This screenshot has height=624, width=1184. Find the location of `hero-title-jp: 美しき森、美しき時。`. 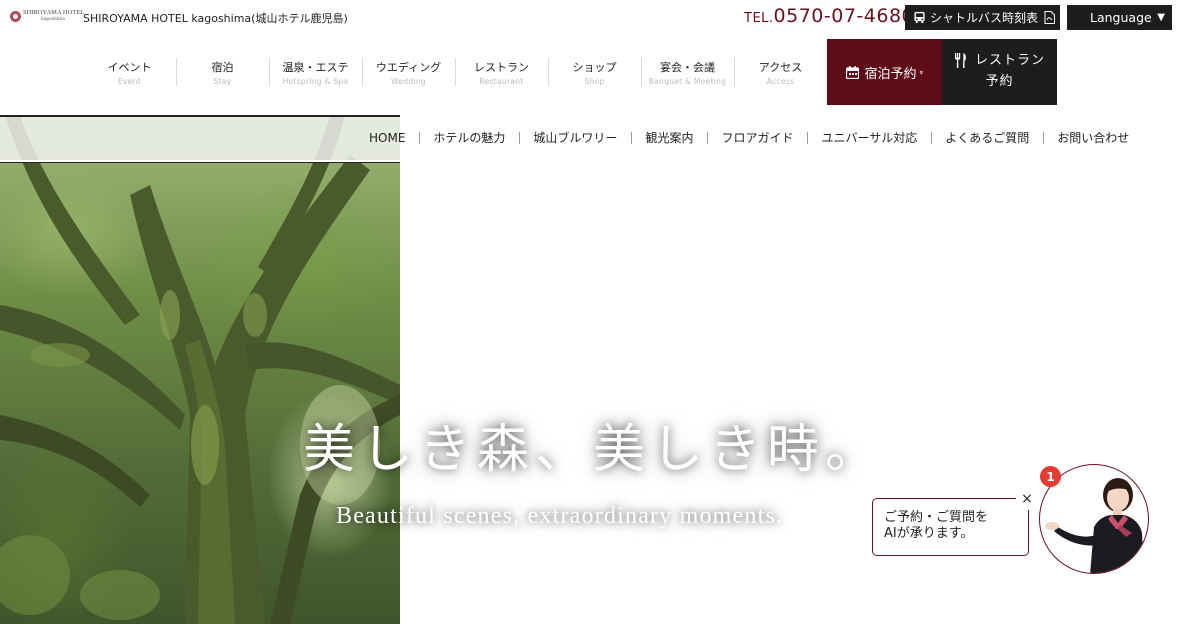

hero-title-jp: 美しき森、美しき時。 is located at coordinates (593, 450).